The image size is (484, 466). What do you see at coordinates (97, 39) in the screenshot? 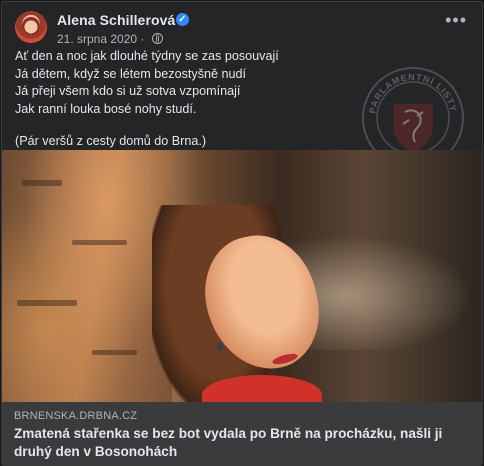
I see `post-date: 21. srpna 2020` at bounding box center [97, 39].